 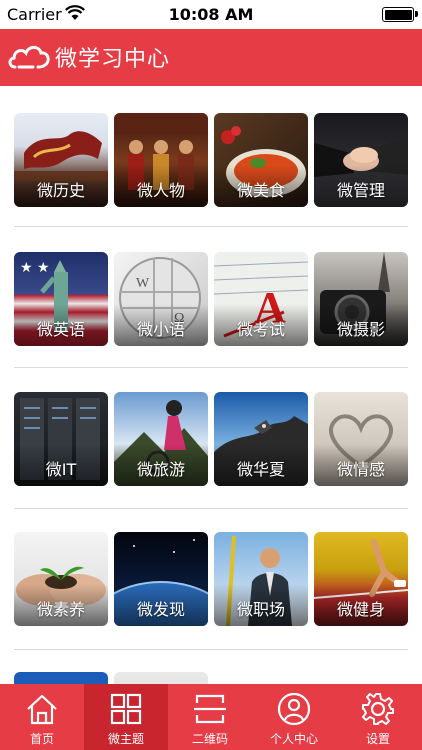 What do you see at coordinates (210, 709) in the screenshot?
I see `qr-scan-icon` at bounding box center [210, 709].